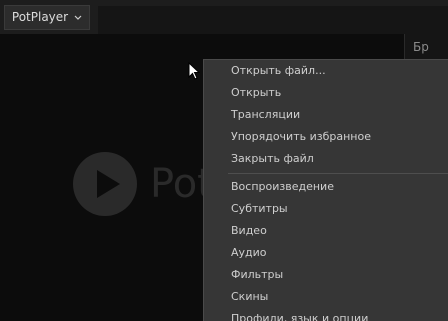 The height and width of the screenshot is (321, 448). Describe the element at coordinates (282, 187) in the screenshot. I see `menu-item-playback: Воспроизведение` at that location.